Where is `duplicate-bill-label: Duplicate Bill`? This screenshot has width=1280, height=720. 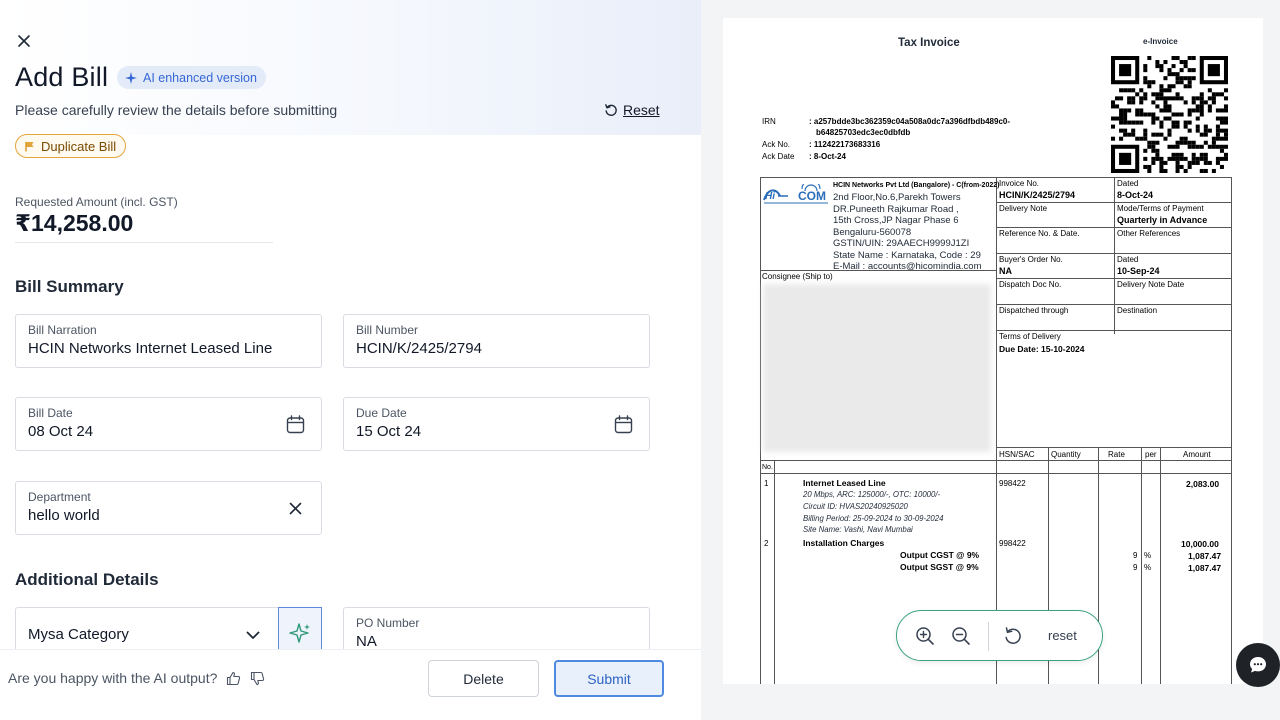 duplicate-bill-label: Duplicate Bill is located at coordinates (79, 146).